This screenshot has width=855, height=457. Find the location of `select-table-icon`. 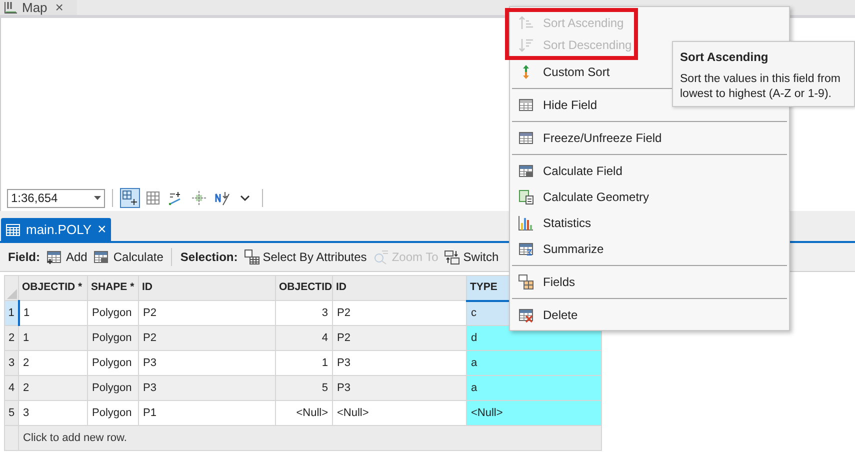

select-table-icon is located at coordinates (252, 257).